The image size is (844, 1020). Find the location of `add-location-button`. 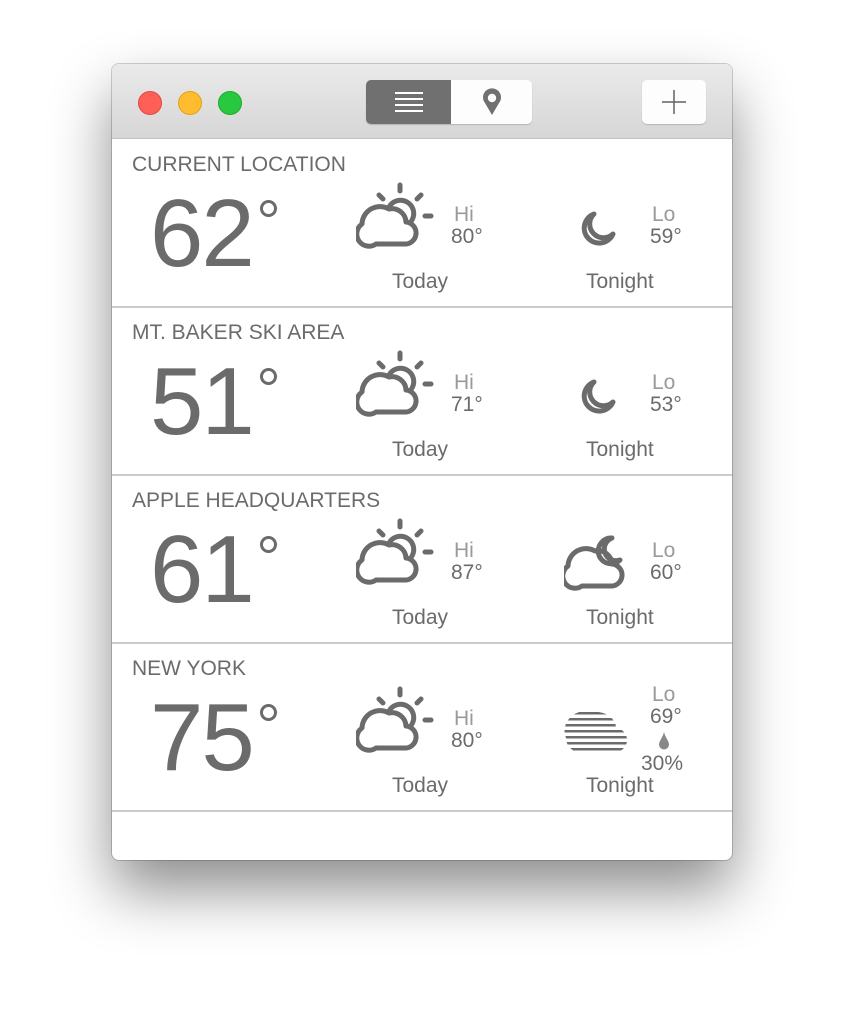

add-location-button is located at coordinates (674, 102).